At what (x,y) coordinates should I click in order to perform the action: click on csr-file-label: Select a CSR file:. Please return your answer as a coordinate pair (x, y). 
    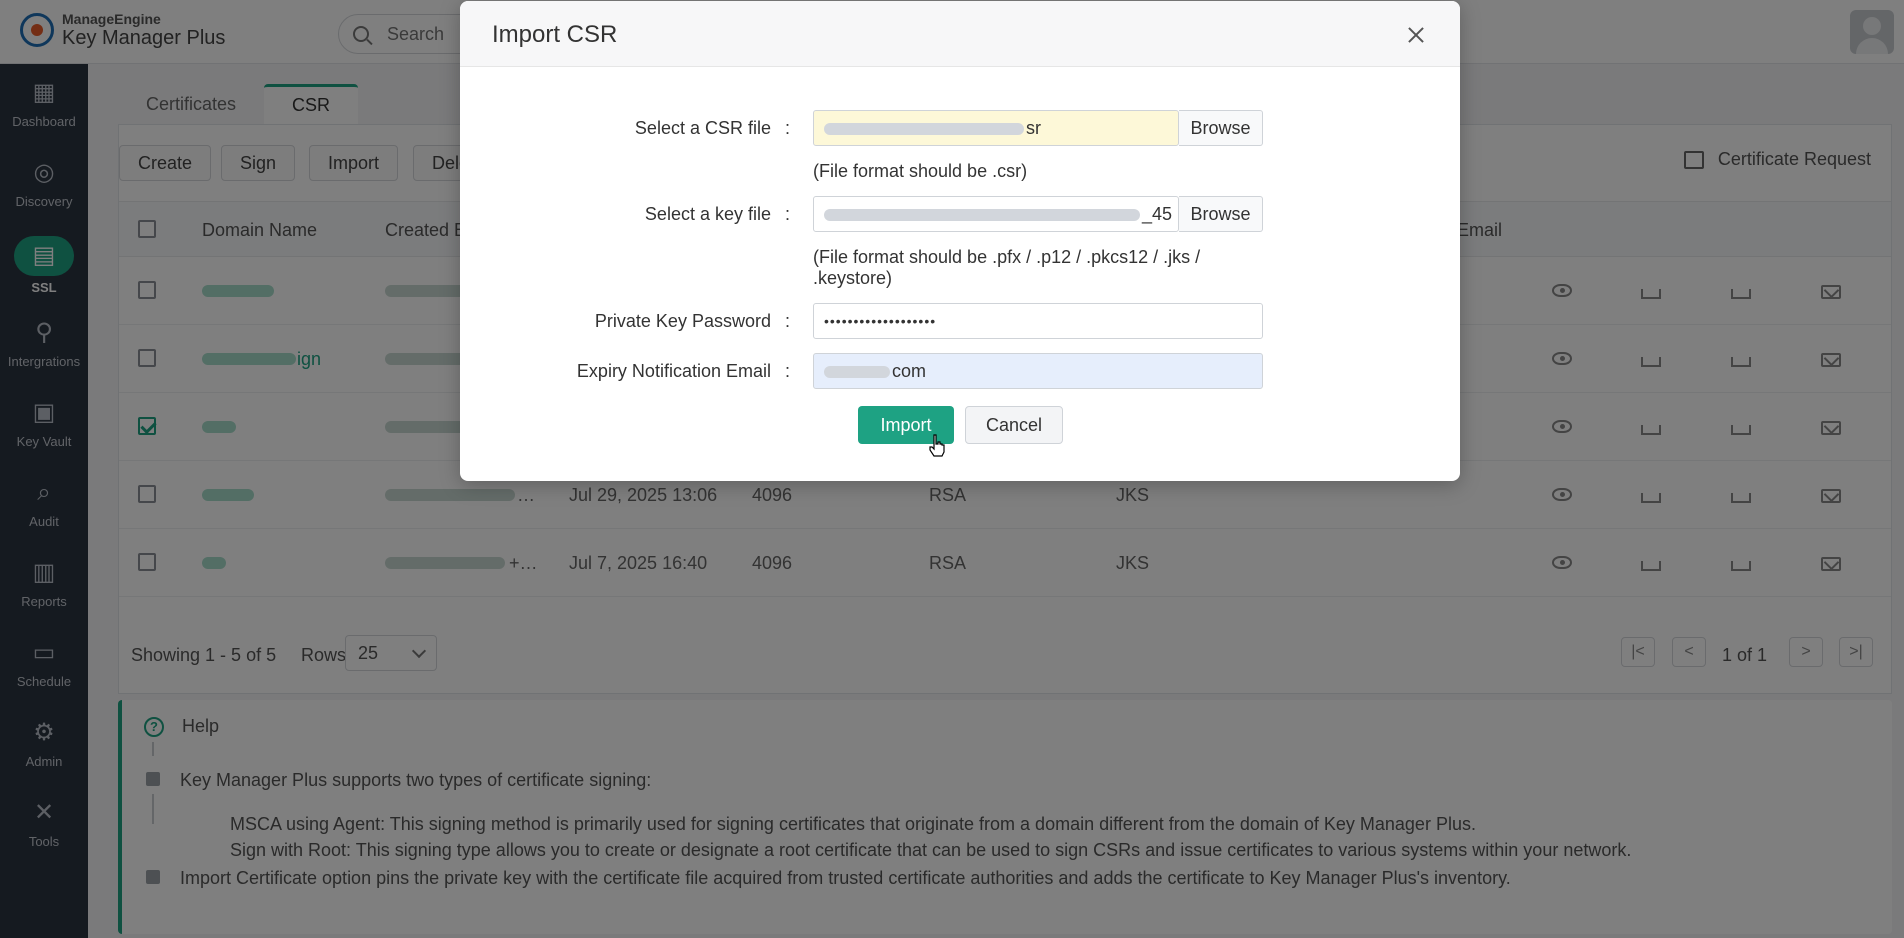
    Looking at the image, I should click on (712, 128).